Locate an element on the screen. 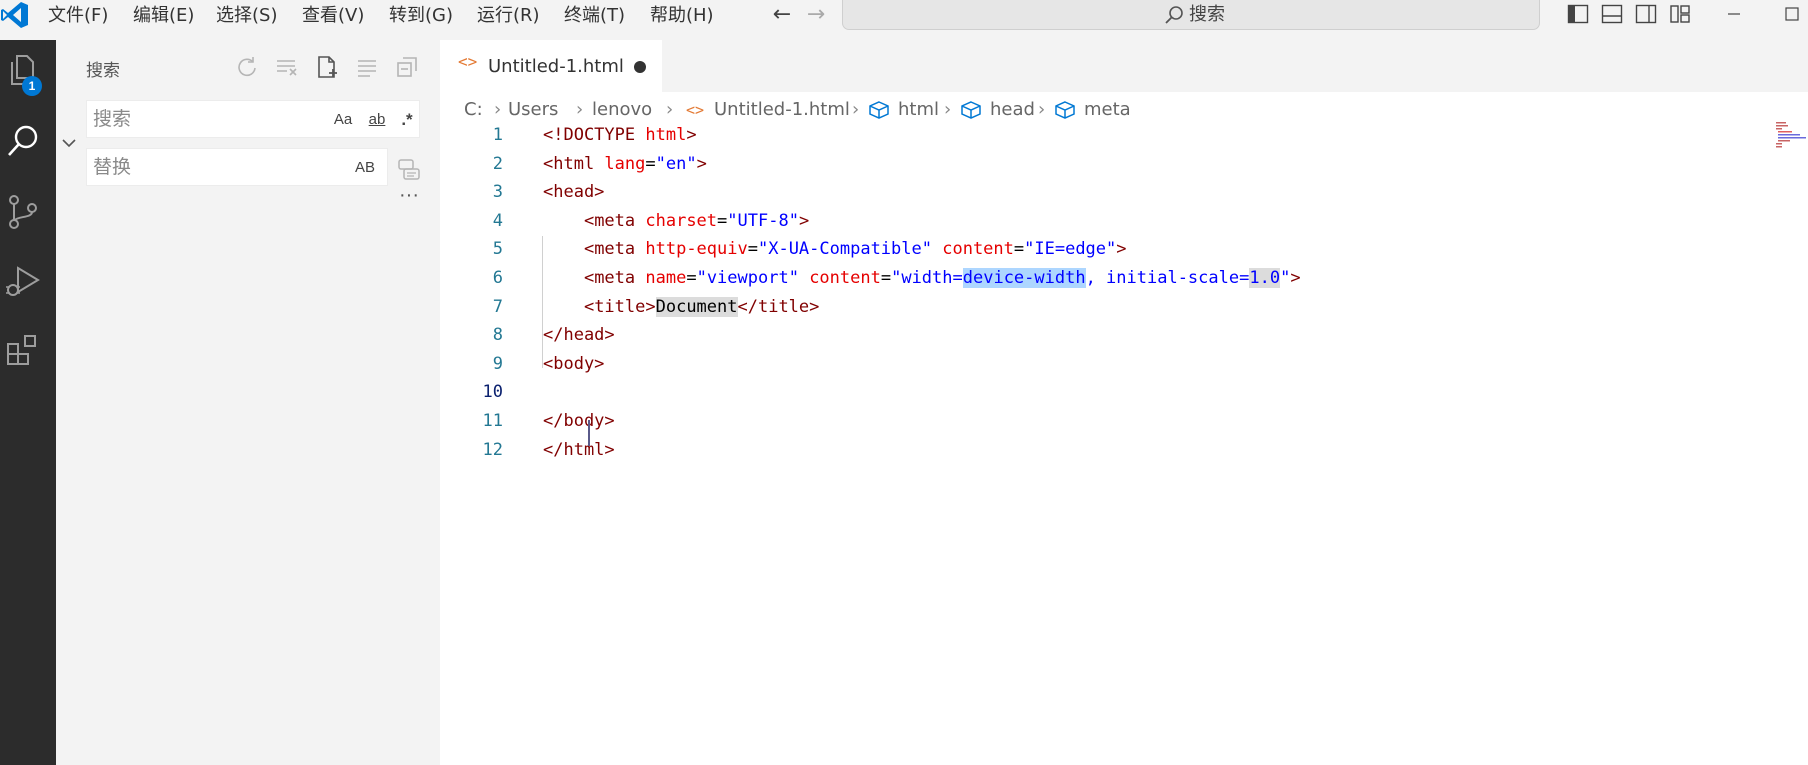  extensions-icon is located at coordinates (21, 350).